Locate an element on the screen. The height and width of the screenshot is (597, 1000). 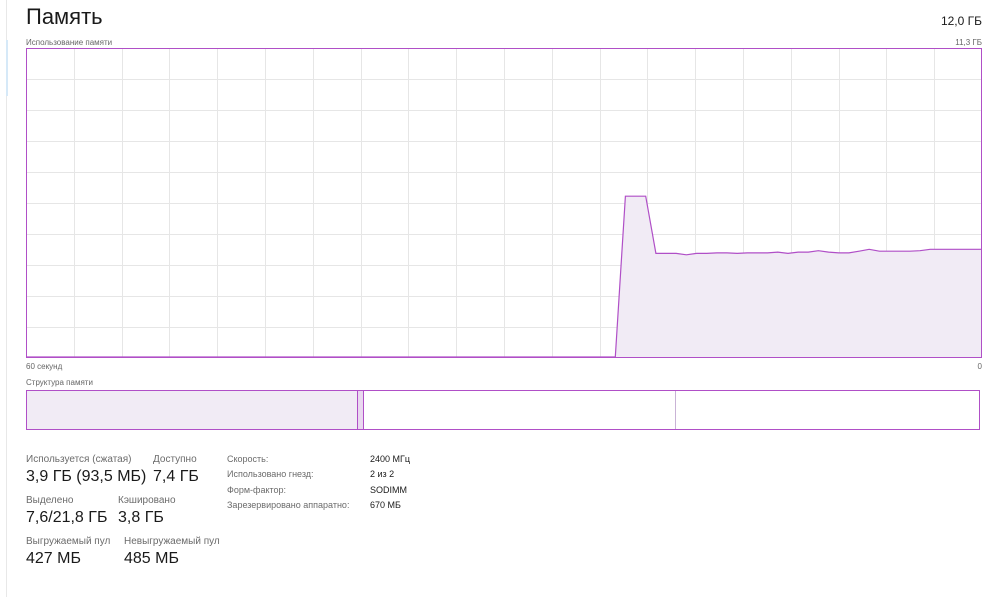
time-axis-right-label: 0 is located at coordinates (979, 366).